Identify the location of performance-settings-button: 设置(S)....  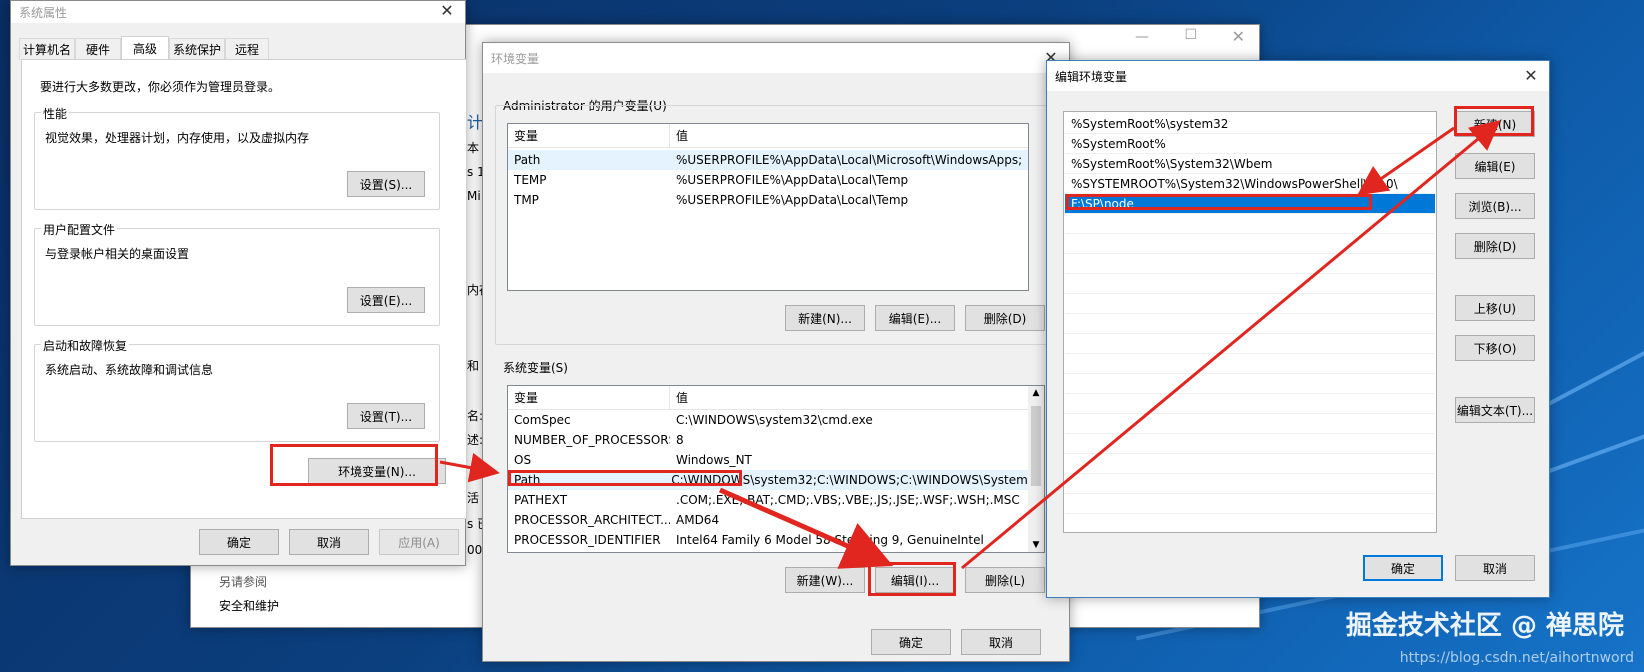
(386, 184).